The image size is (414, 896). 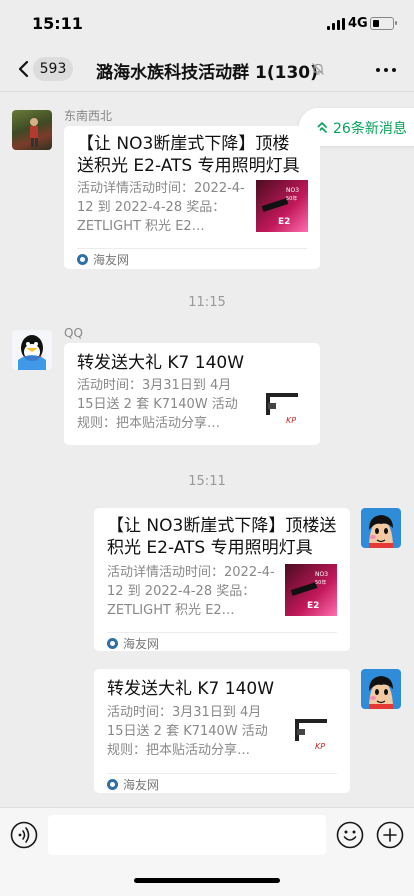 I want to click on voice-icon, so click(x=24, y=835).